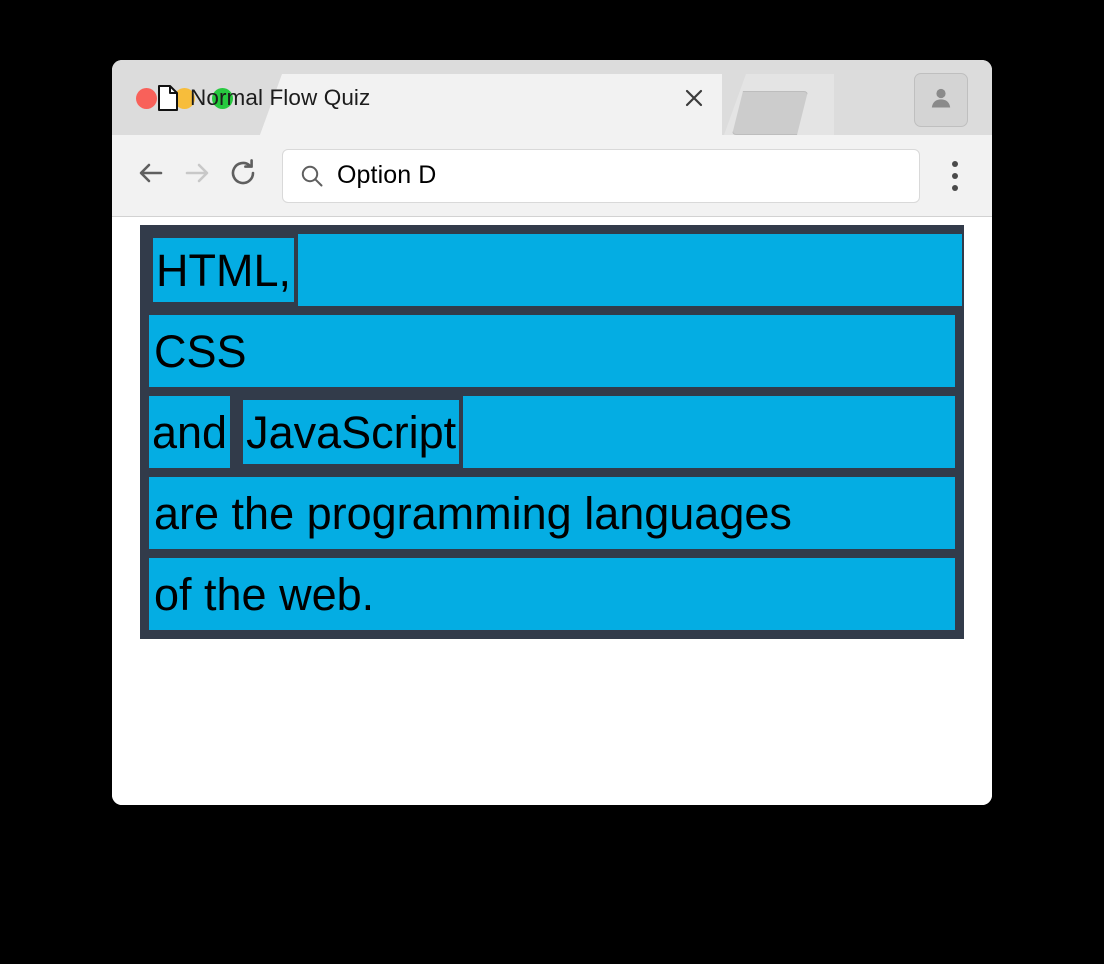  I want to click on text-line-2: CSS, so click(552, 351).